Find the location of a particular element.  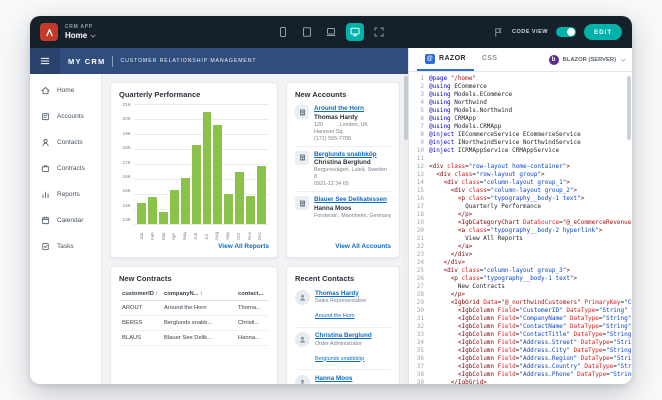

code-line: 27 New Contracts is located at coordinates (520, 287).